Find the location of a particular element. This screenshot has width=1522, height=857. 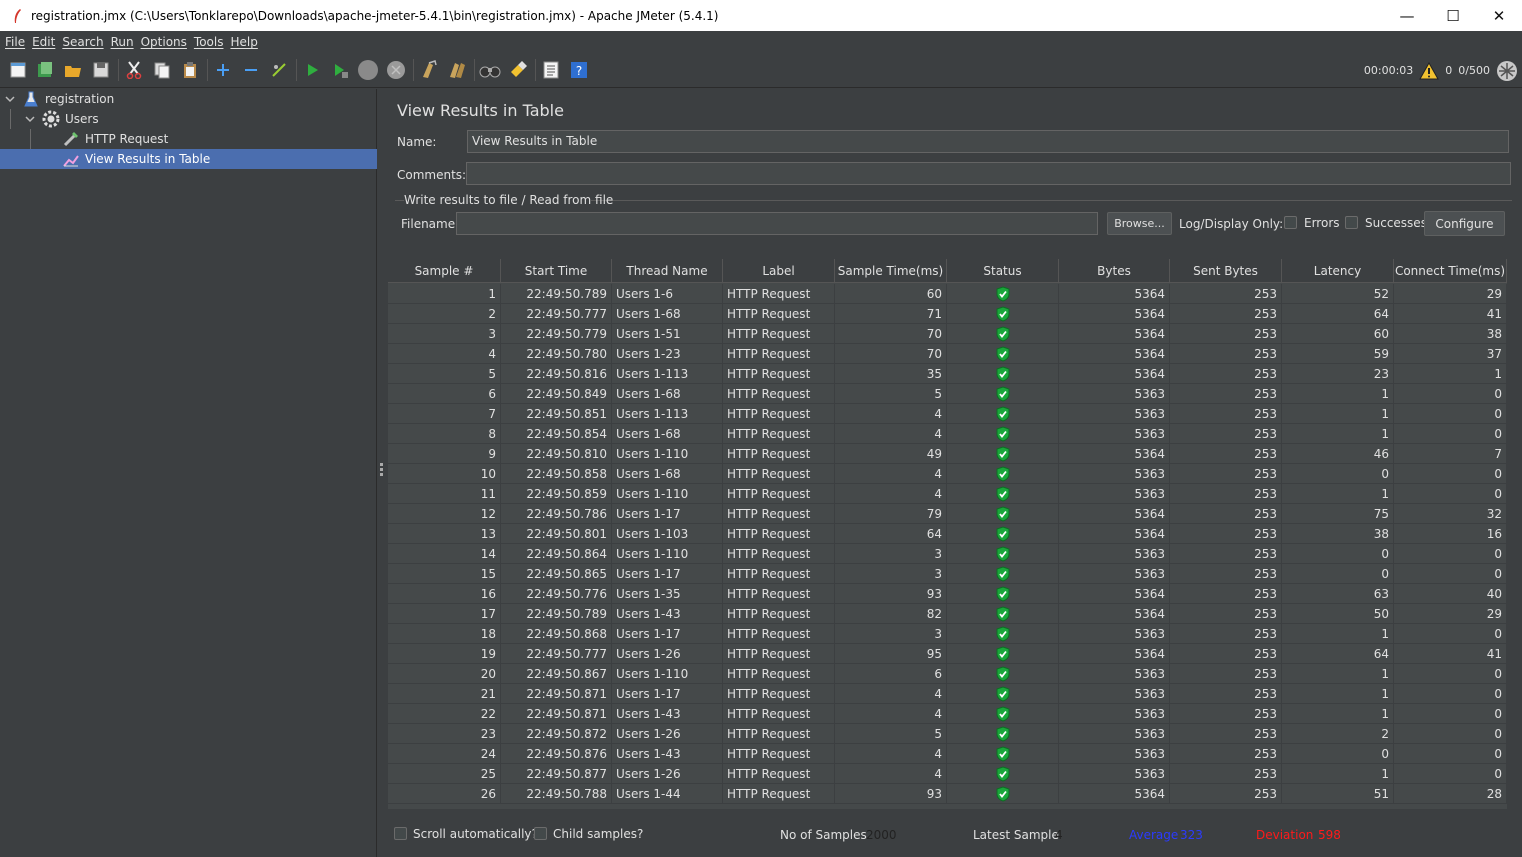

name-field: View Results in Table is located at coordinates (988, 141).